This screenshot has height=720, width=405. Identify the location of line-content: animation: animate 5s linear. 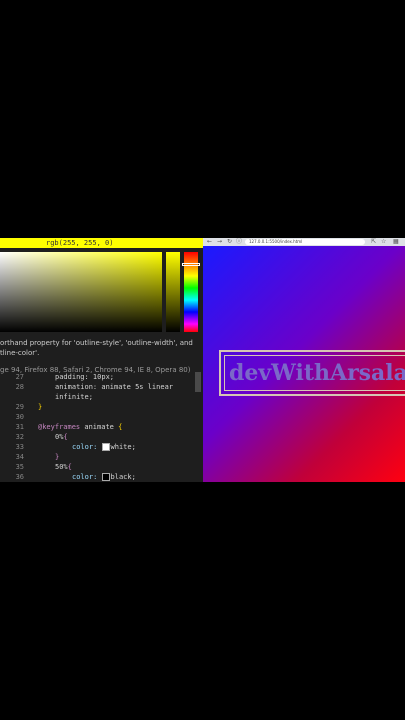
(114, 387).